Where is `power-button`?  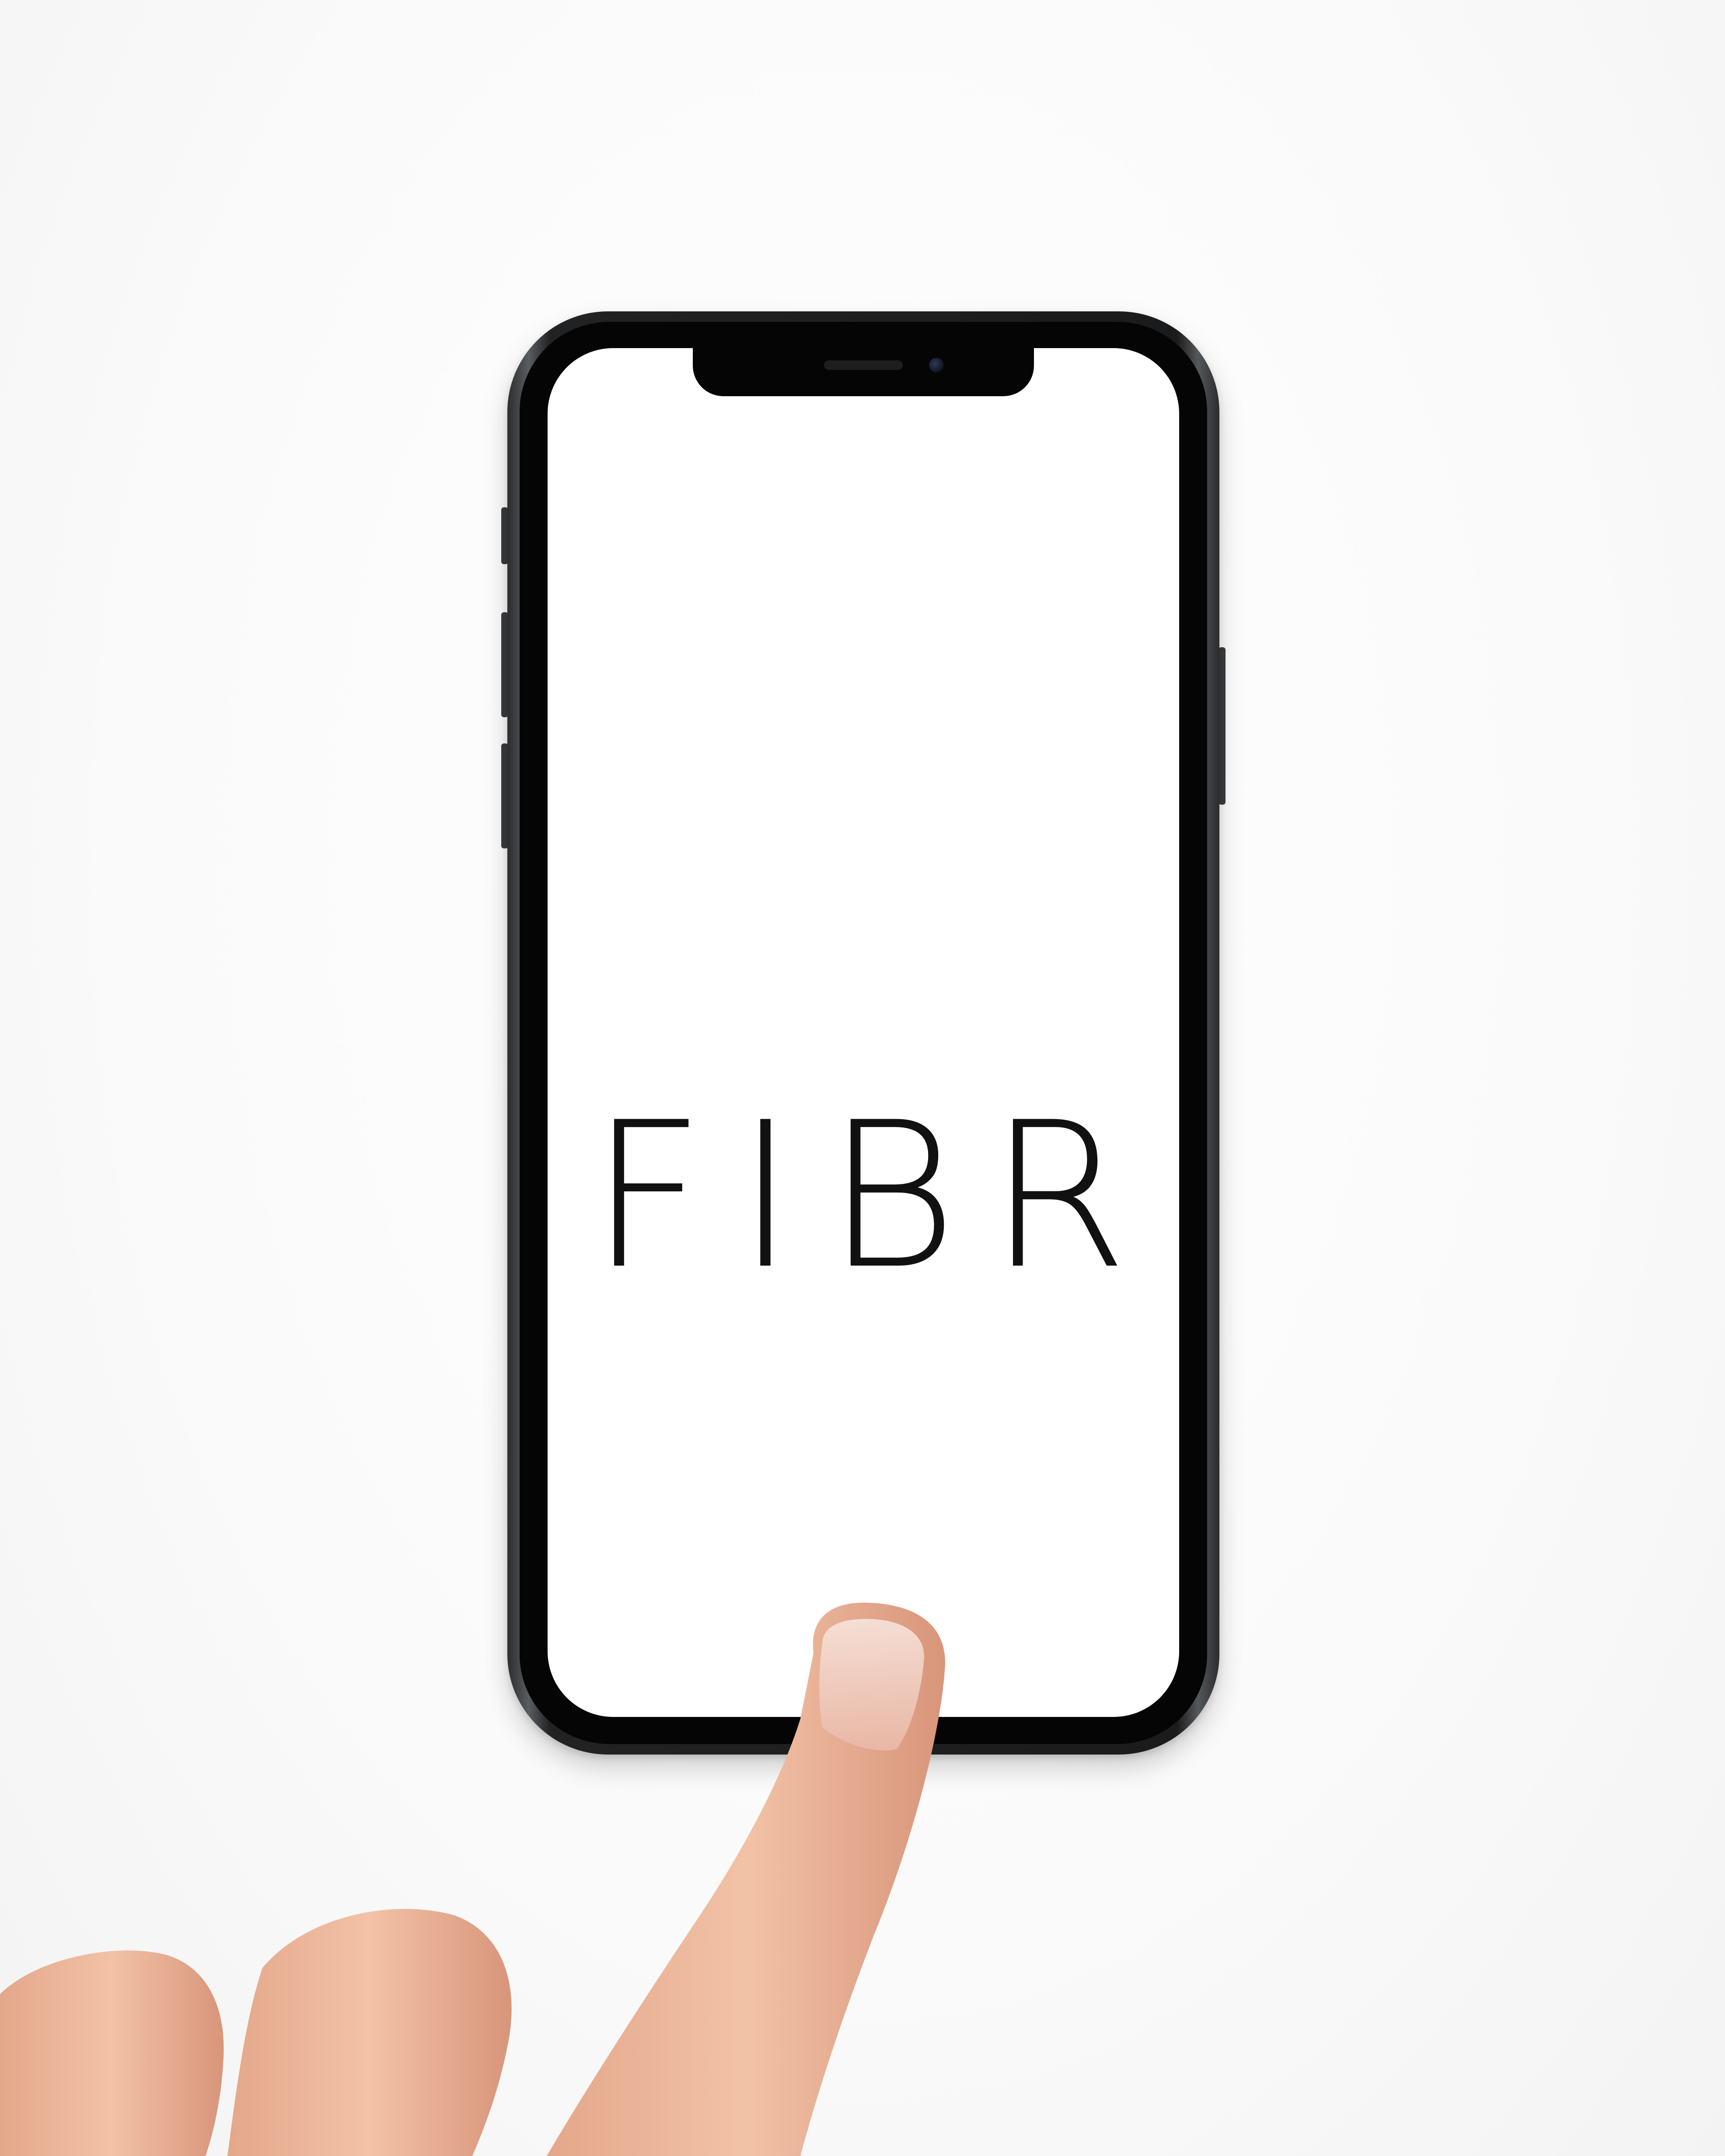 power-button is located at coordinates (1222, 726).